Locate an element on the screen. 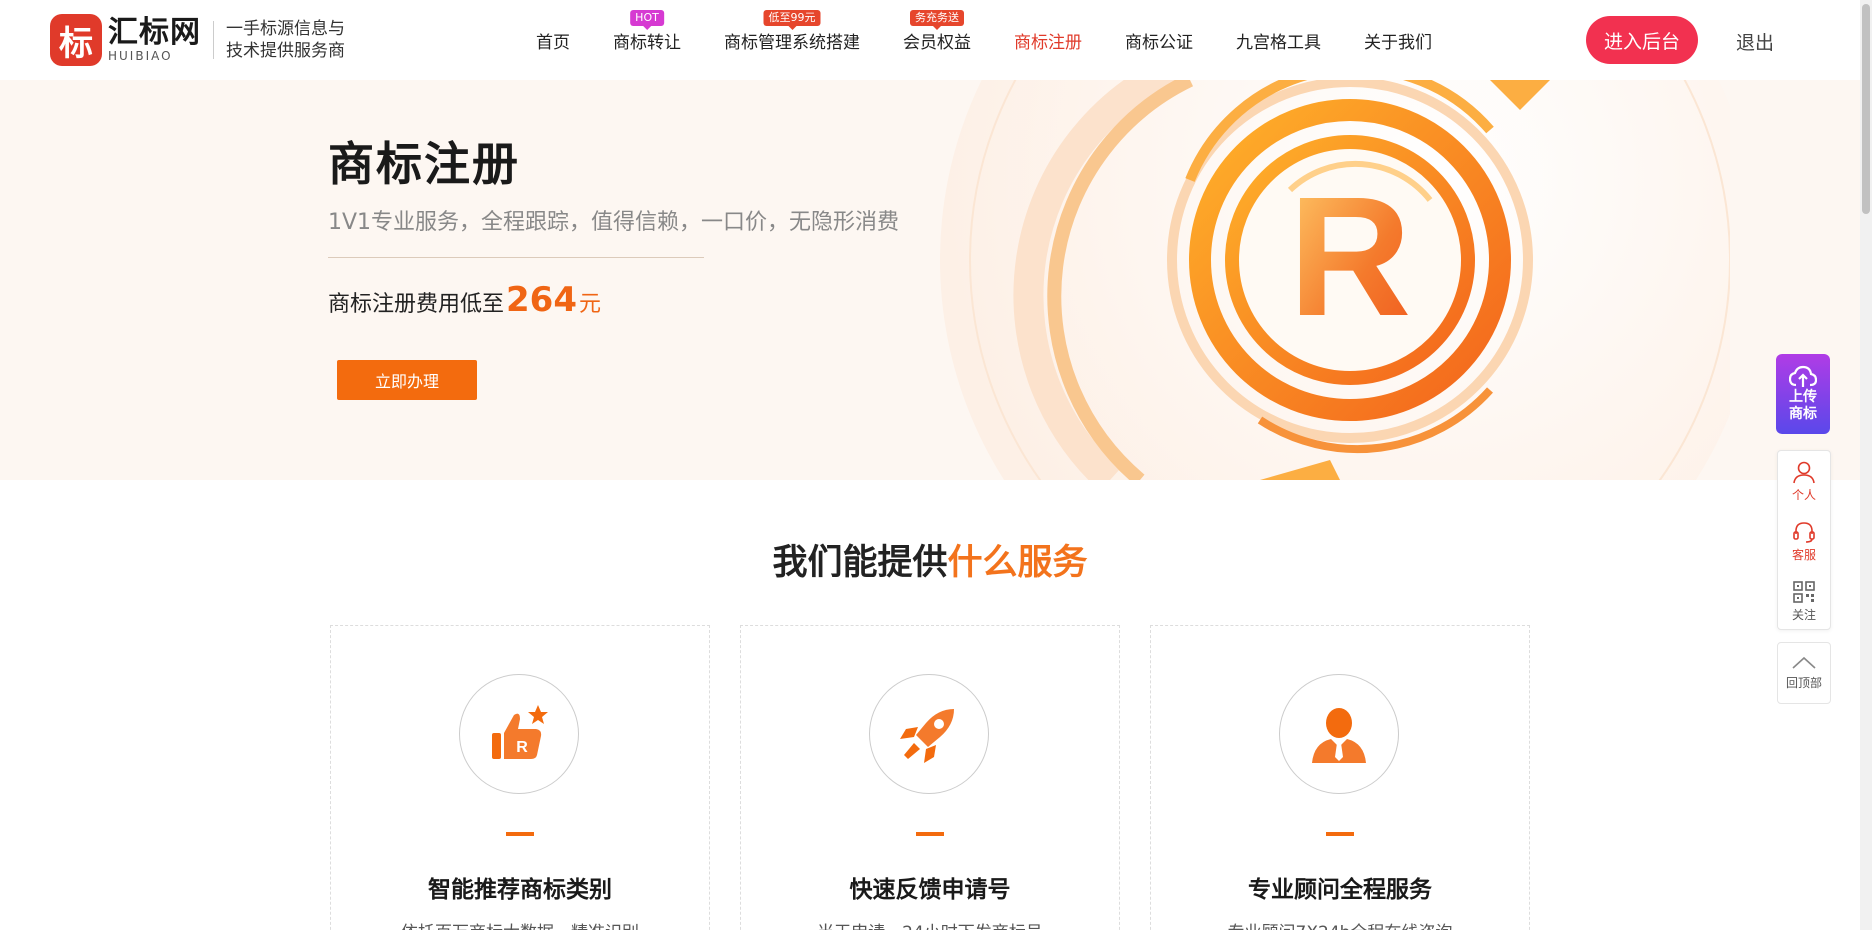 The image size is (1872, 930). service-card-recommend: R 智能推荐商标类别 依托百万商标大数据，精准识别 is located at coordinates (520, 777).